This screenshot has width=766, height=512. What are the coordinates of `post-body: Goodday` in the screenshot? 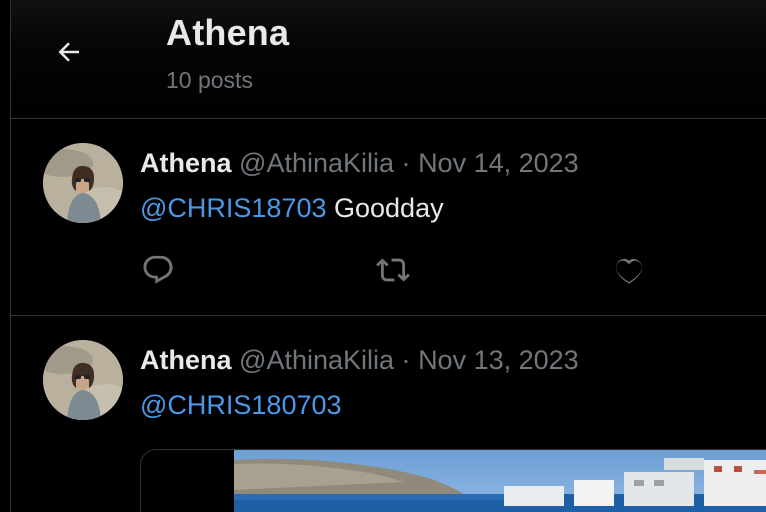 It's located at (385, 208).